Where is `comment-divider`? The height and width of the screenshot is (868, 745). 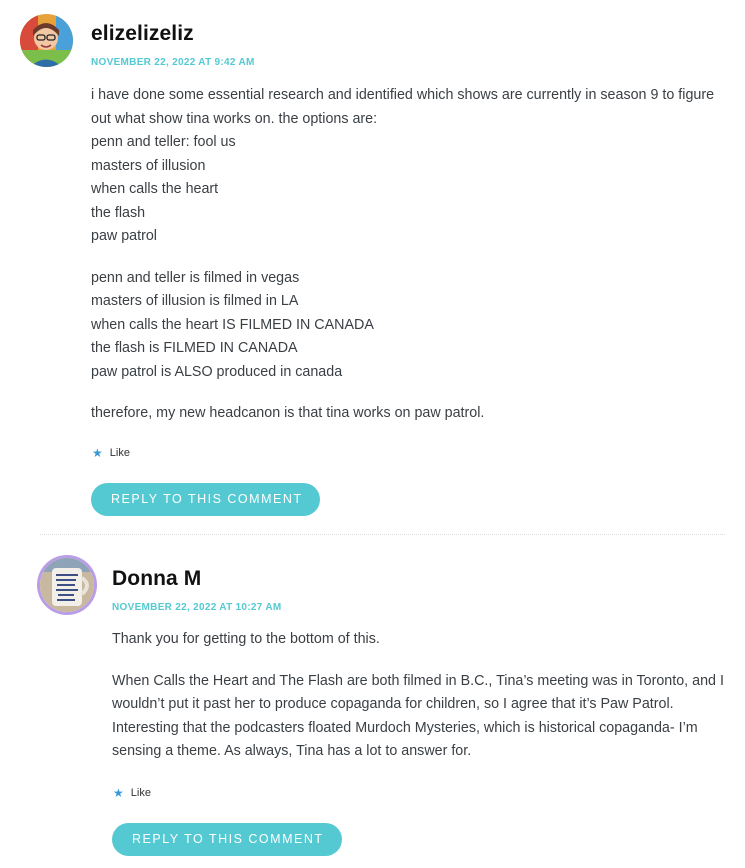
comment-divider is located at coordinates (382, 534).